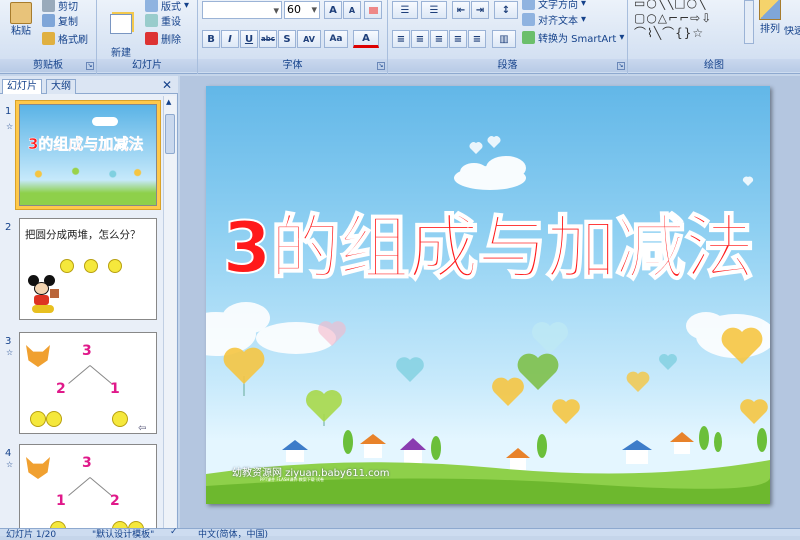 The image size is (800, 540). Describe the element at coordinates (151, 6) in the screenshot. I see `layout-icon` at that location.